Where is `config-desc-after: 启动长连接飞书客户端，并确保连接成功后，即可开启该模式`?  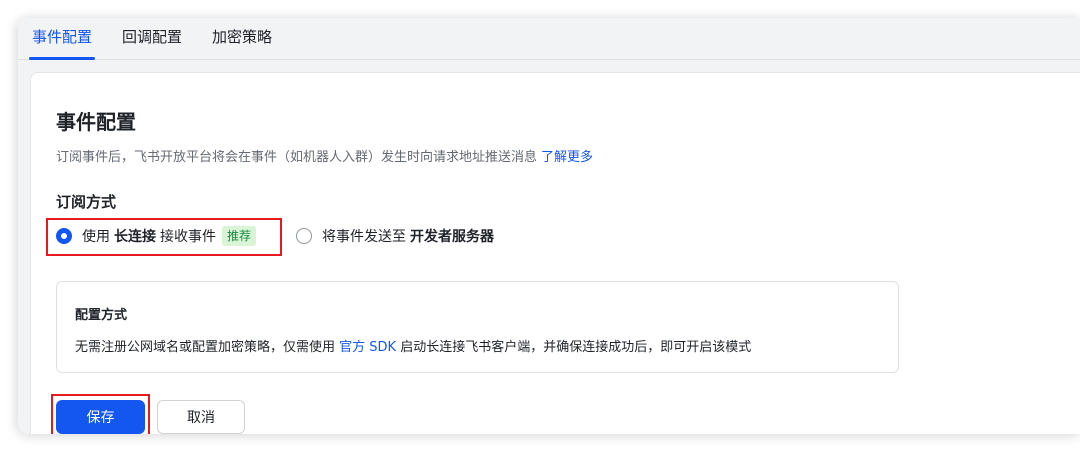 config-desc-after: 启动长连接飞书客户端，并确保连接成功后，即可开启该模式 is located at coordinates (574, 347).